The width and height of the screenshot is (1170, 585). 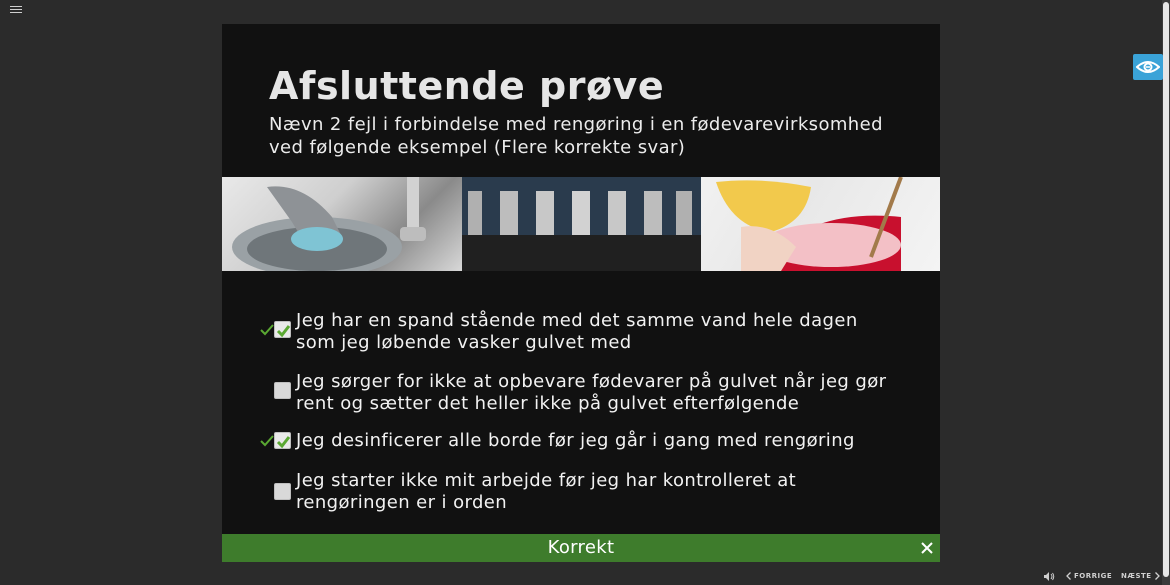 I want to click on result-banner: Korrekt, so click(x=581, y=548).